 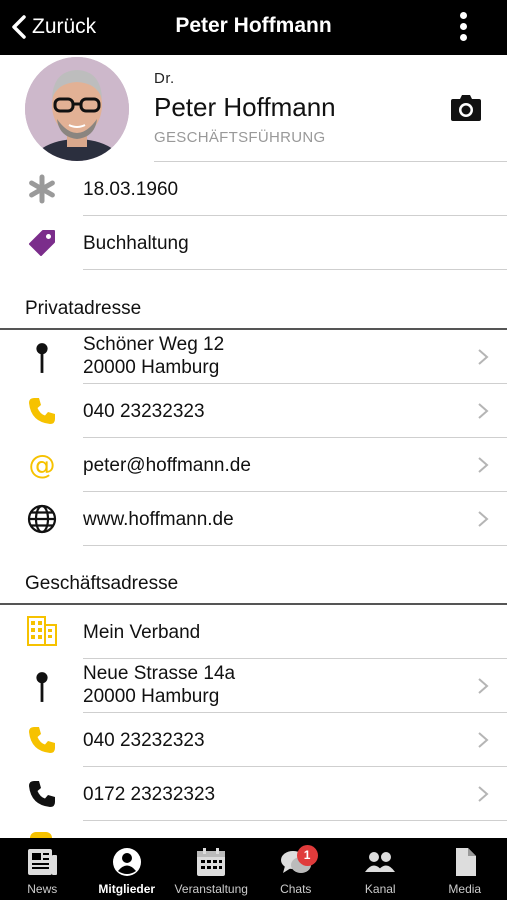 I want to click on private-address-line2: 20000 Hamburg, so click(x=151, y=367).